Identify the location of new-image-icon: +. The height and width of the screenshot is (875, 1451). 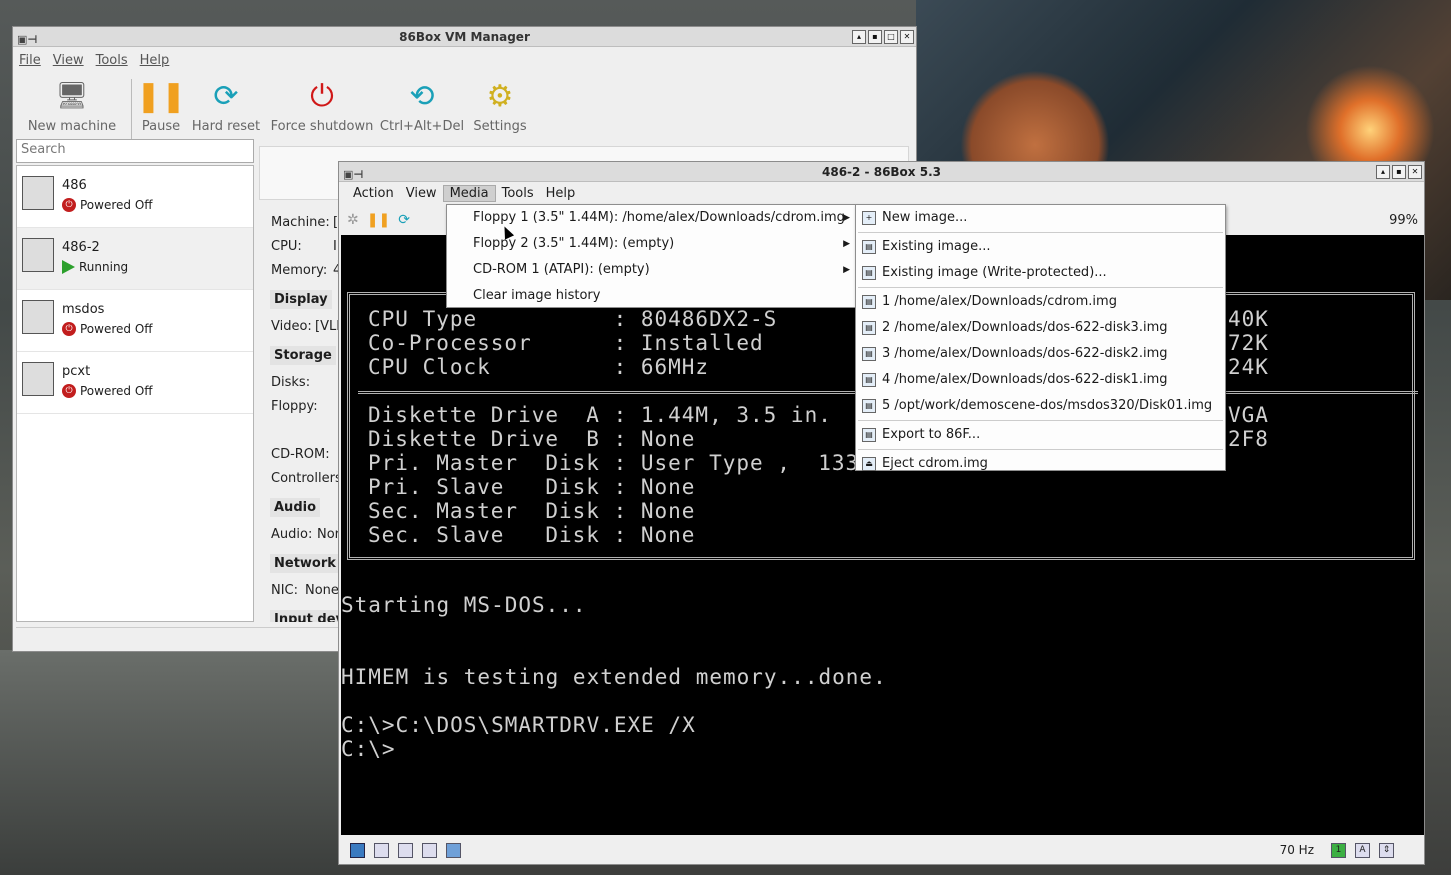
(869, 218).